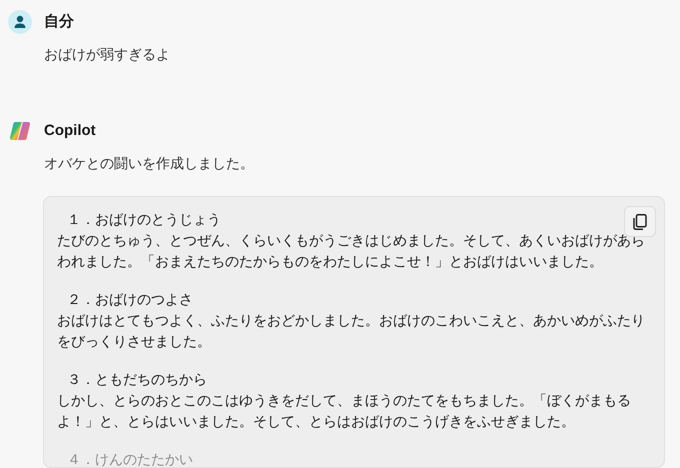 The height and width of the screenshot is (468, 680). I want to click on author-name: 自分, so click(59, 22).